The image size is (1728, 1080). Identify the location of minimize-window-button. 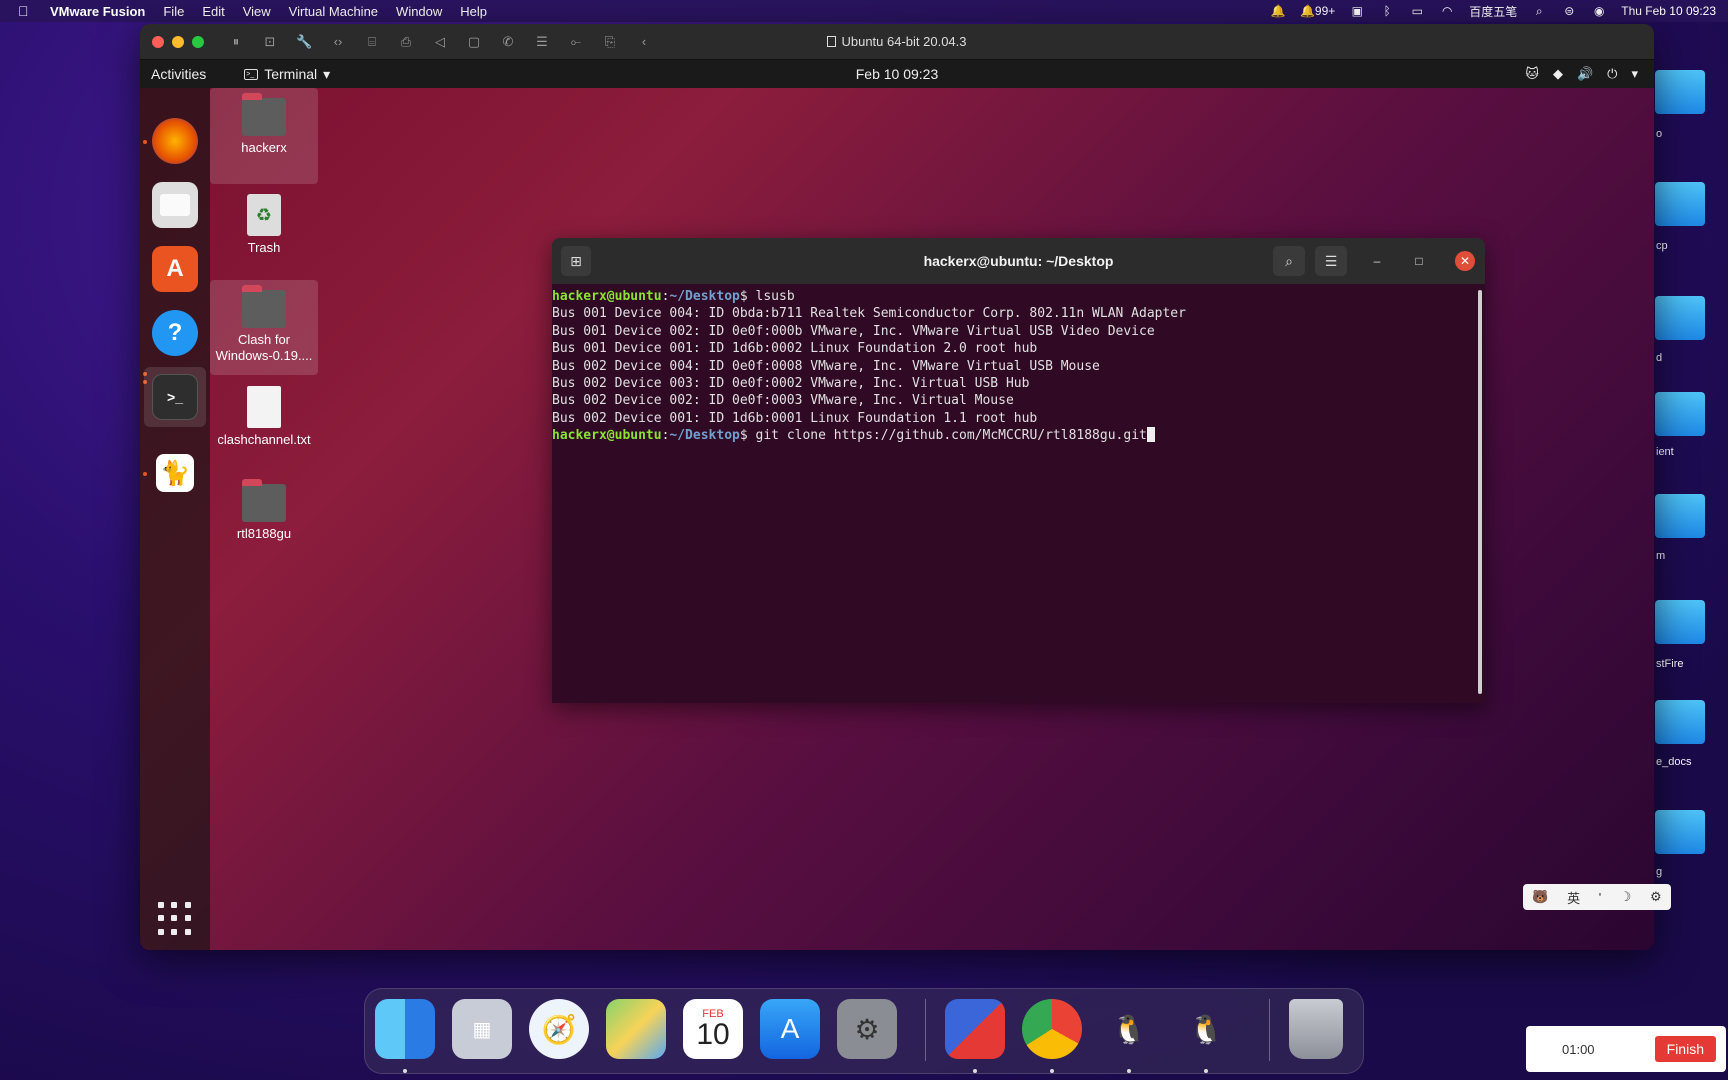
(178, 41).